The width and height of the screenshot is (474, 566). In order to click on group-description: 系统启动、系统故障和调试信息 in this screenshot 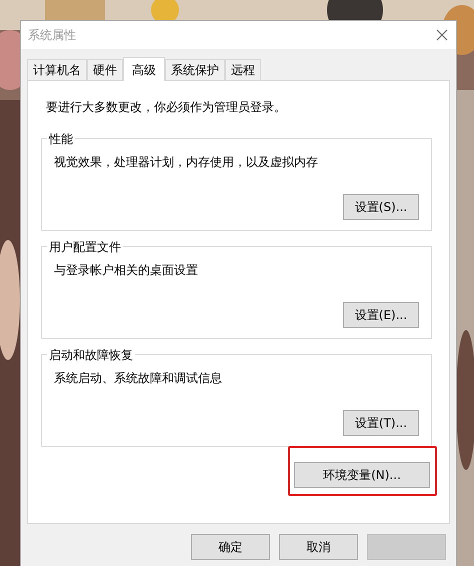, I will do `click(138, 378)`.